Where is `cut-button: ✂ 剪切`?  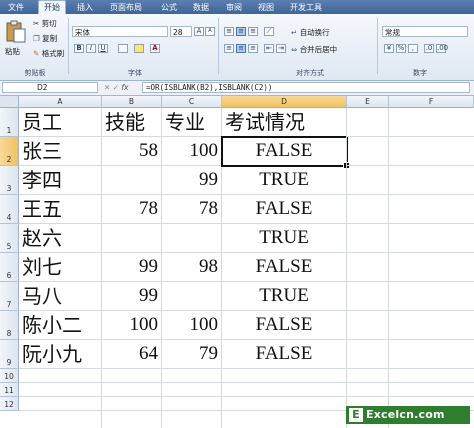 cut-button: ✂ 剪切 is located at coordinates (45, 23).